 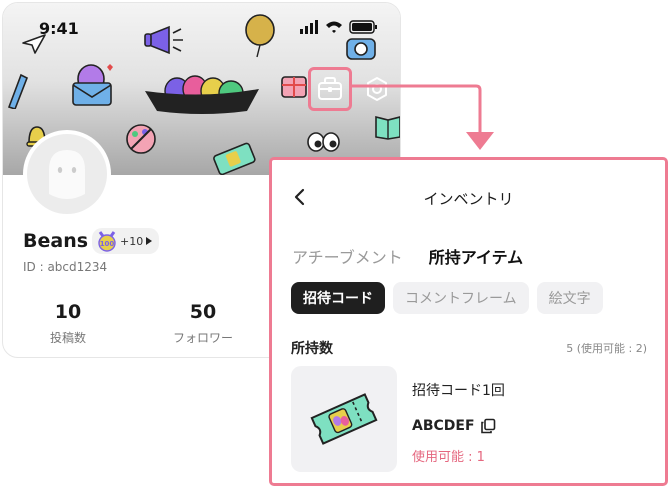 I want to click on book-icon, so click(x=387, y=127).